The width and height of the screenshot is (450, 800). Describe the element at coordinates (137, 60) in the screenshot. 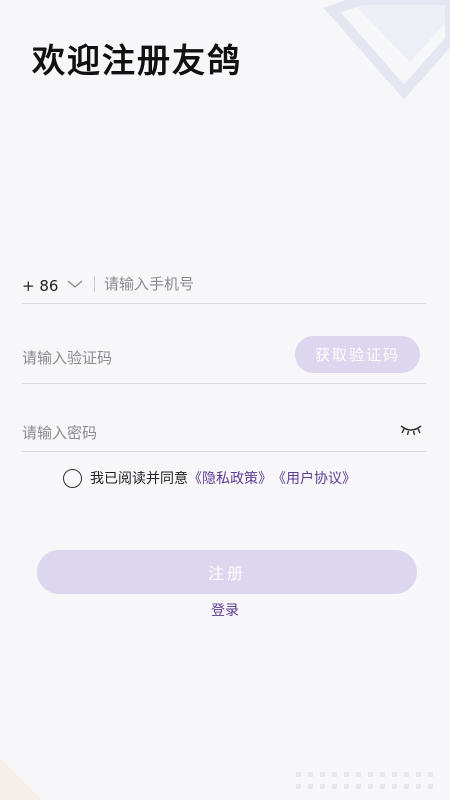

I see `page-title: 欢迎注册友鸽` at that location.